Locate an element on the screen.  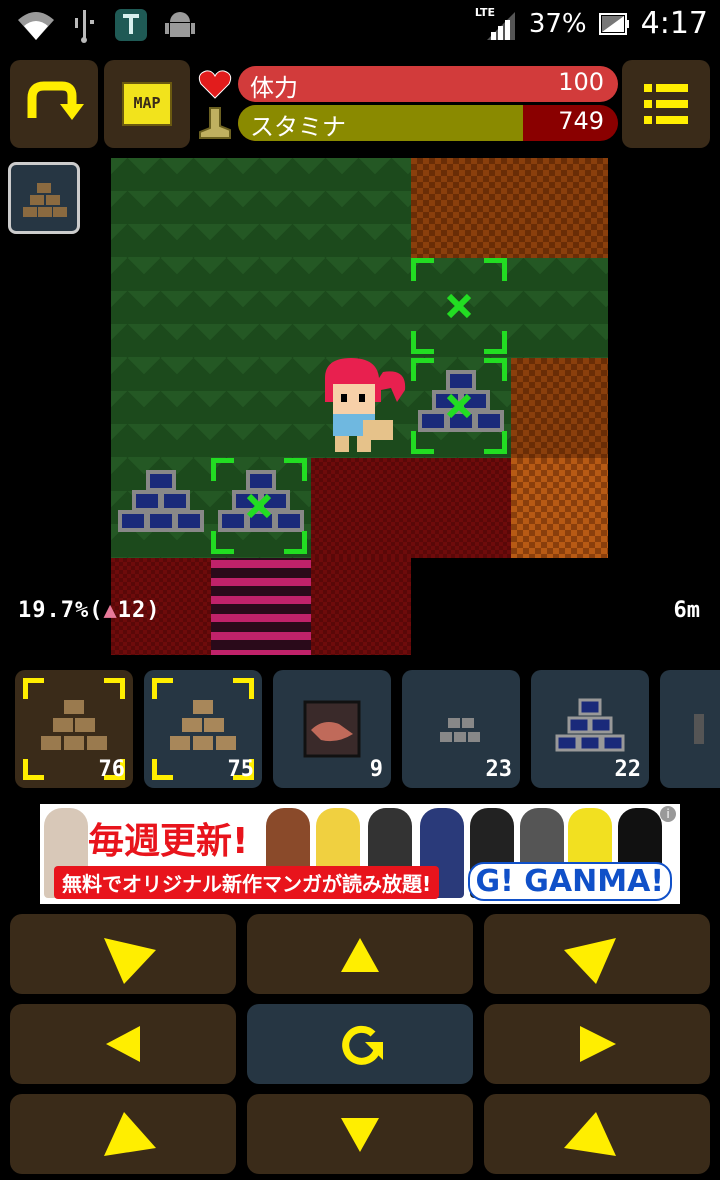
inventory-slot-partial is located at coordinates (690, 729).